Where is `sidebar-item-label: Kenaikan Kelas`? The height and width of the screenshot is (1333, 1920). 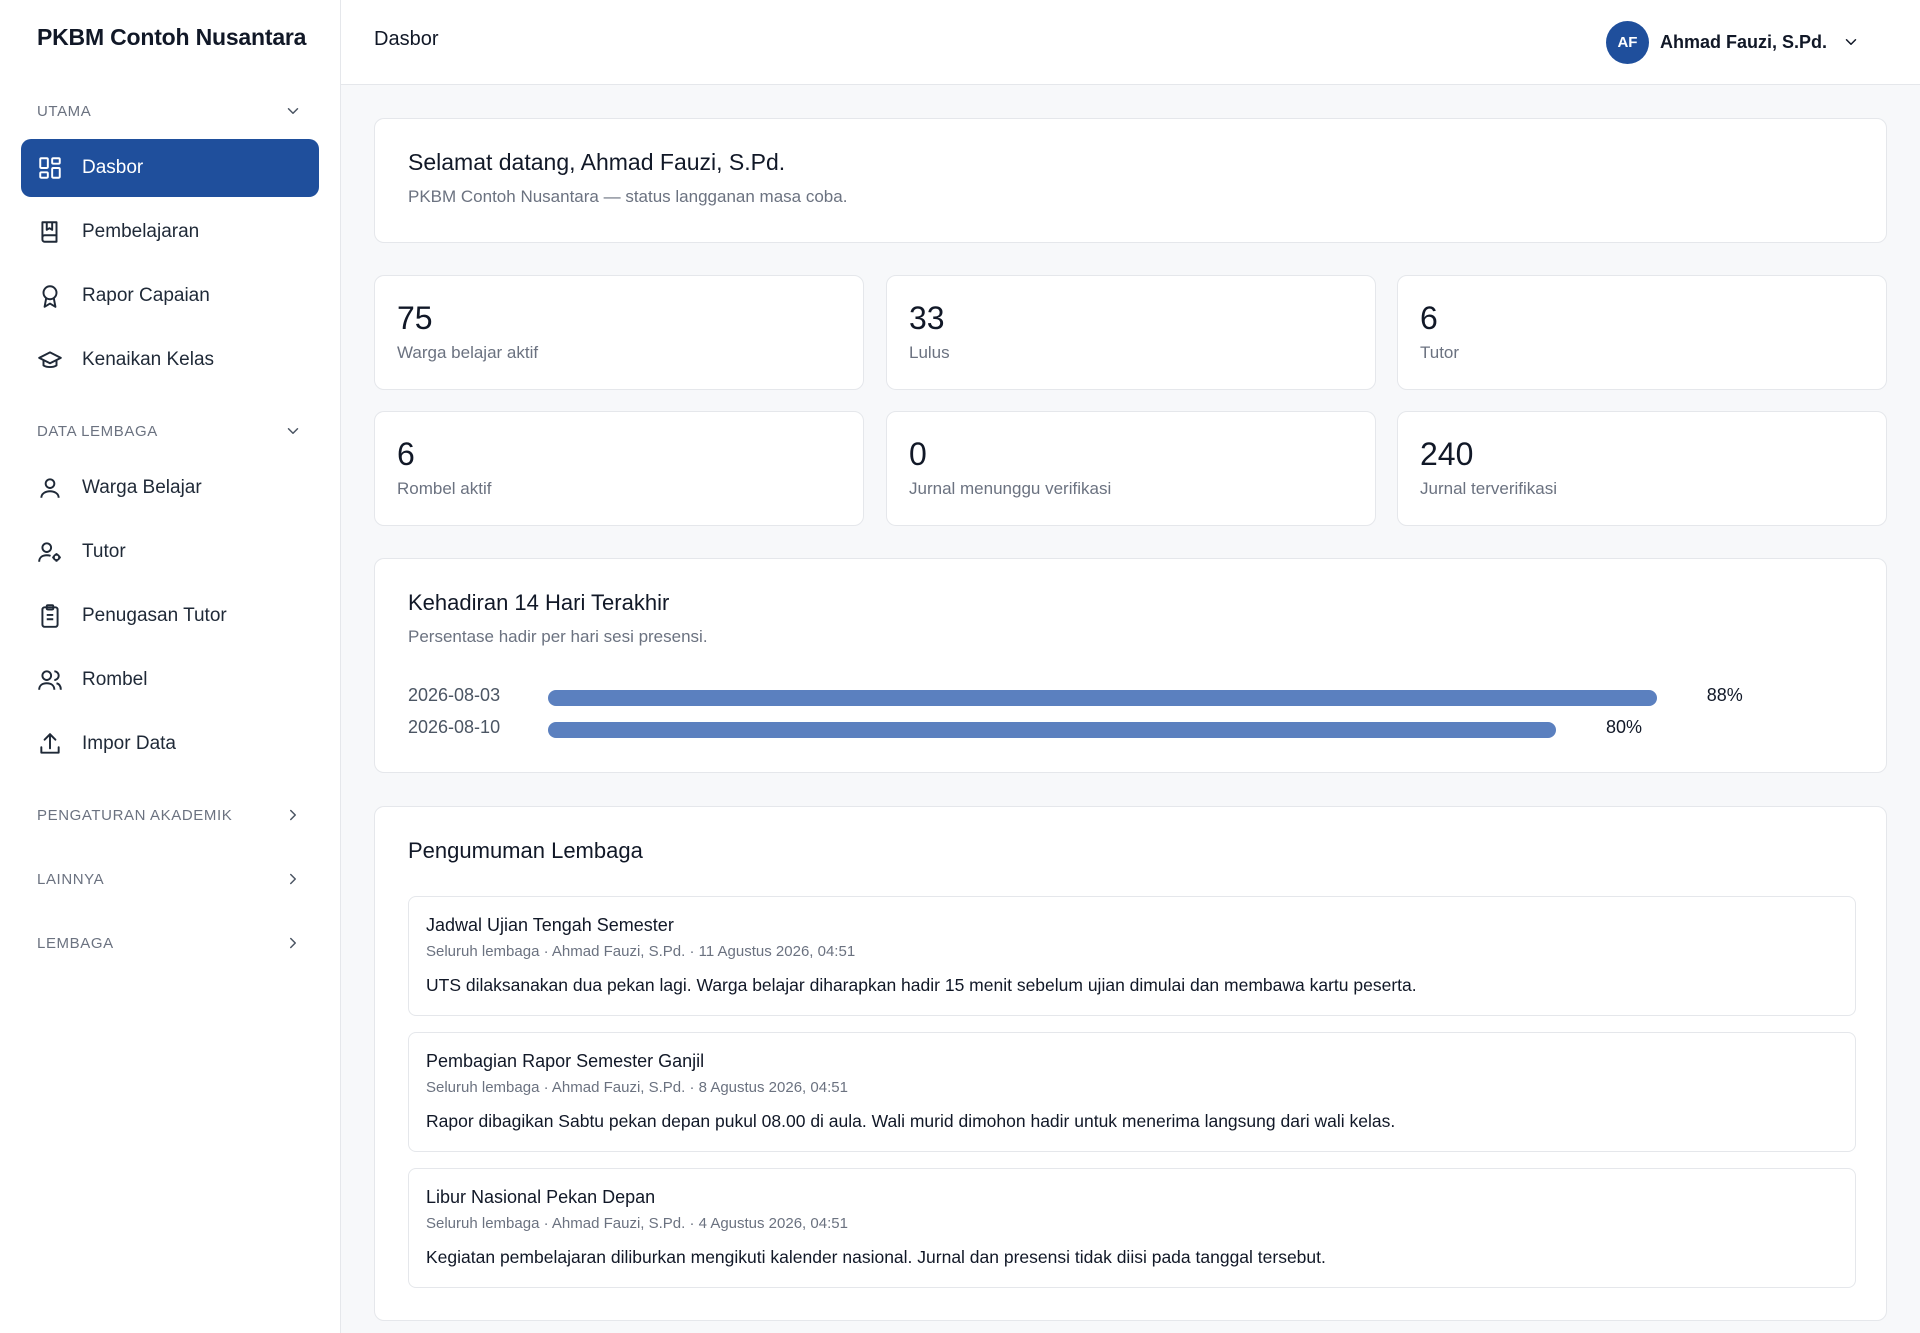 sidebar-item-label: Kenaikan Kelas is located at coordinates (148, 359).